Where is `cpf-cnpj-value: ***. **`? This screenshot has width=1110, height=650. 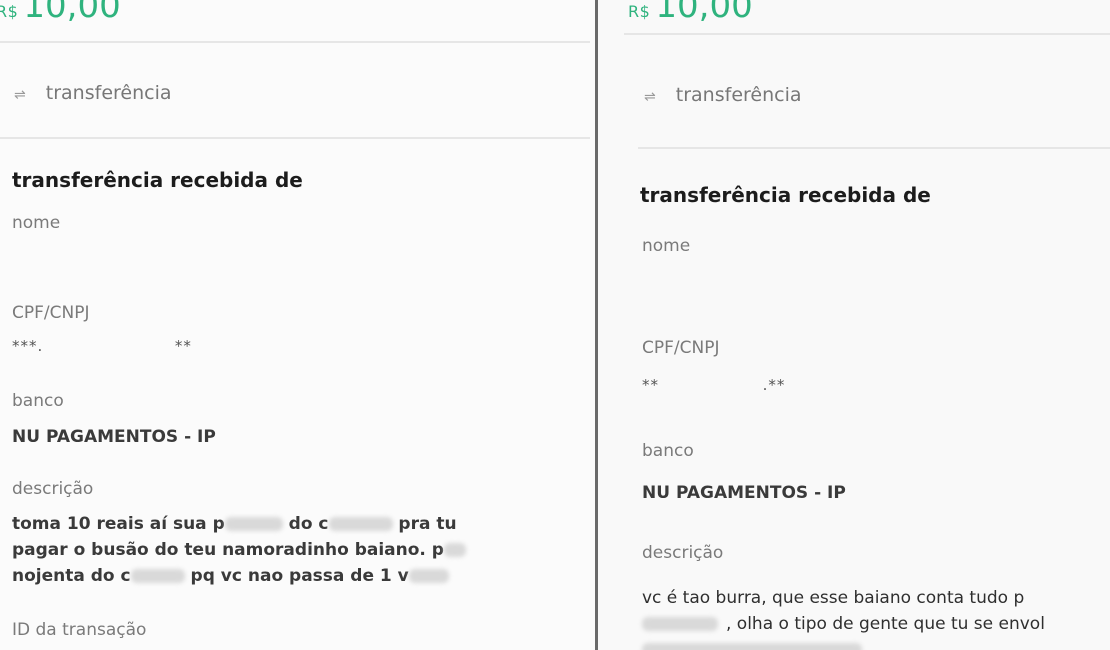 cpf-cnpj-value: ***. ** is located at coordinates (102, 346).